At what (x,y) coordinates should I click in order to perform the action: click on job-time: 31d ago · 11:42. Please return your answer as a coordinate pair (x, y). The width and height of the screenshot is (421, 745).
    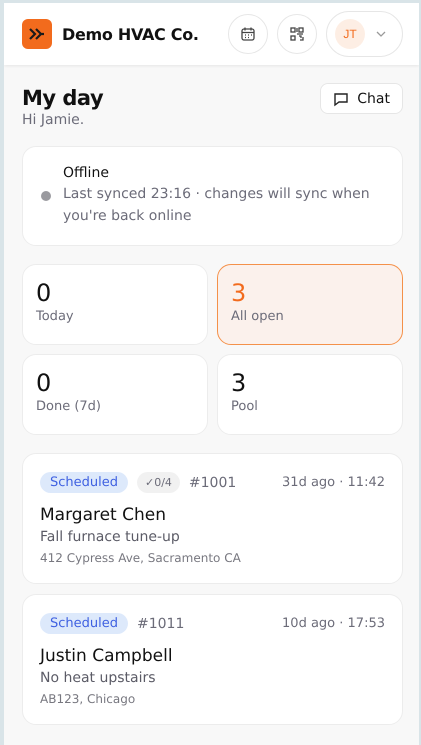
    Looking at the image, I should click on (333, 482).